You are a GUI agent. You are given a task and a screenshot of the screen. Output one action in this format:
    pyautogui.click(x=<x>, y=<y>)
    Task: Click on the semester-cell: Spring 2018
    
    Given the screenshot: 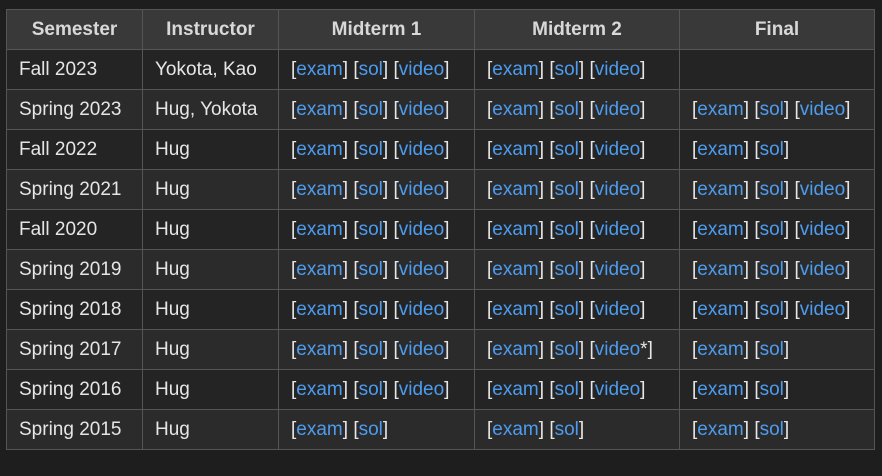 What is the action you would take?
    pyautogui.click(x=74, y=309)
    